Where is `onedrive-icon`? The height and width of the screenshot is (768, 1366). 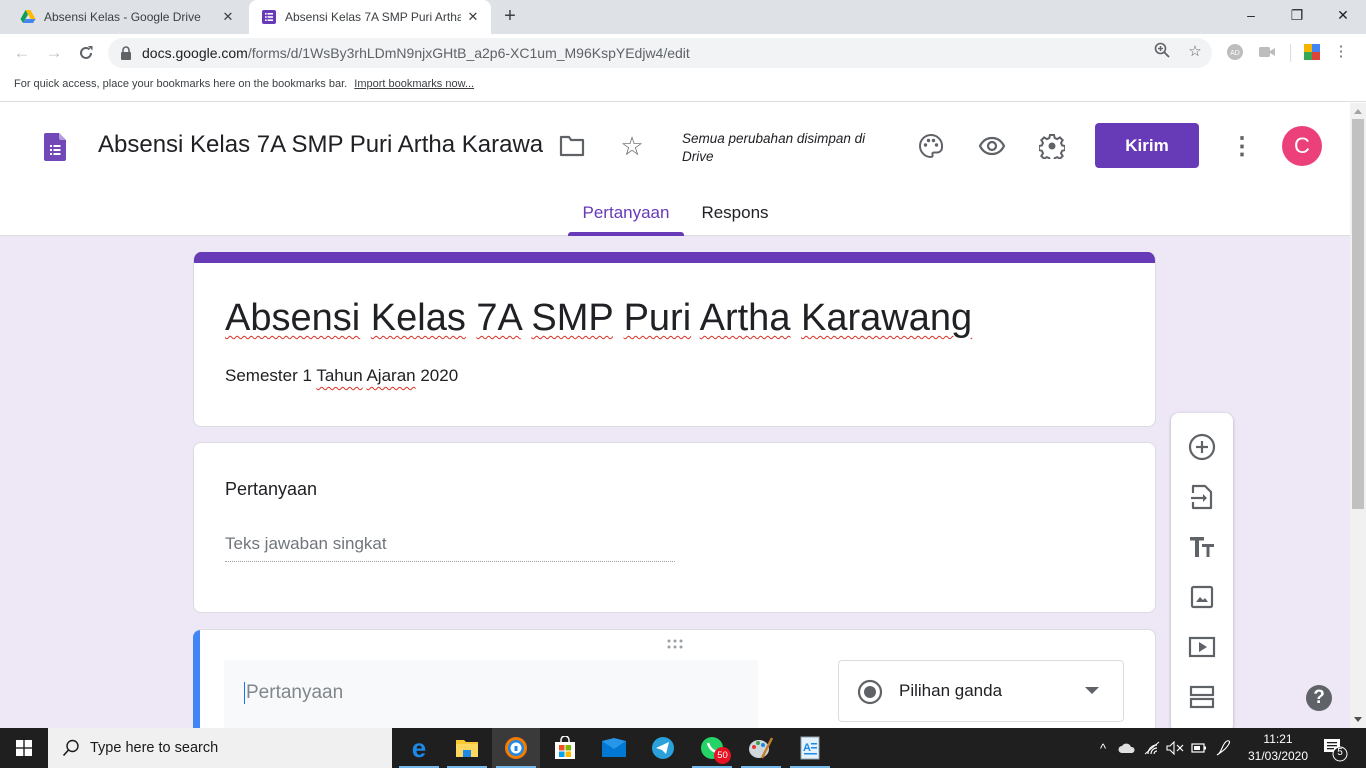 onedrive-icon is located at coordinates (1127, 748).